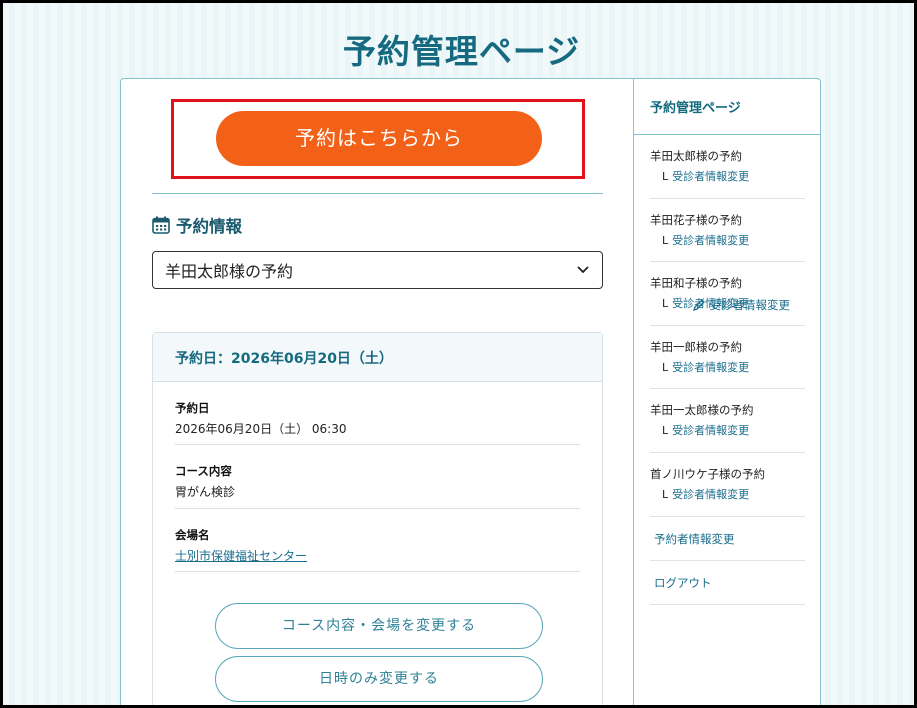 The width and height of the screenshot is (917, 708). Describe the element at coordinates (192, 408) in the screenshot. I see `detail-label: 予約日` at that location.